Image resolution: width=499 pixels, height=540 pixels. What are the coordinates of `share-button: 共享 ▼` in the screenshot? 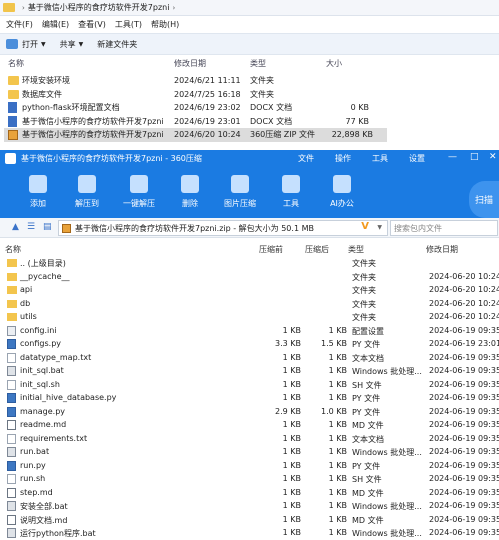 It's located at (72, 44).